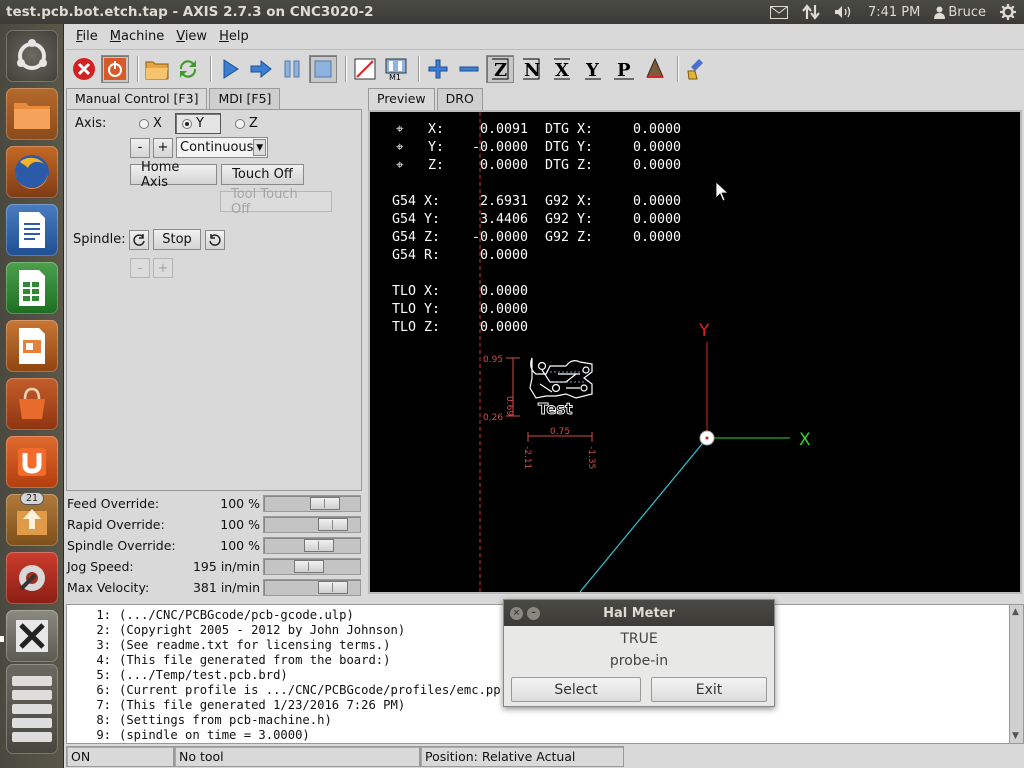 The width and height of the screenshot is (1024, 768). What do you see at coordinates (154, 123) in the screenshot?
I see `axis-x-radio: X` at bounding box center [154, 123].